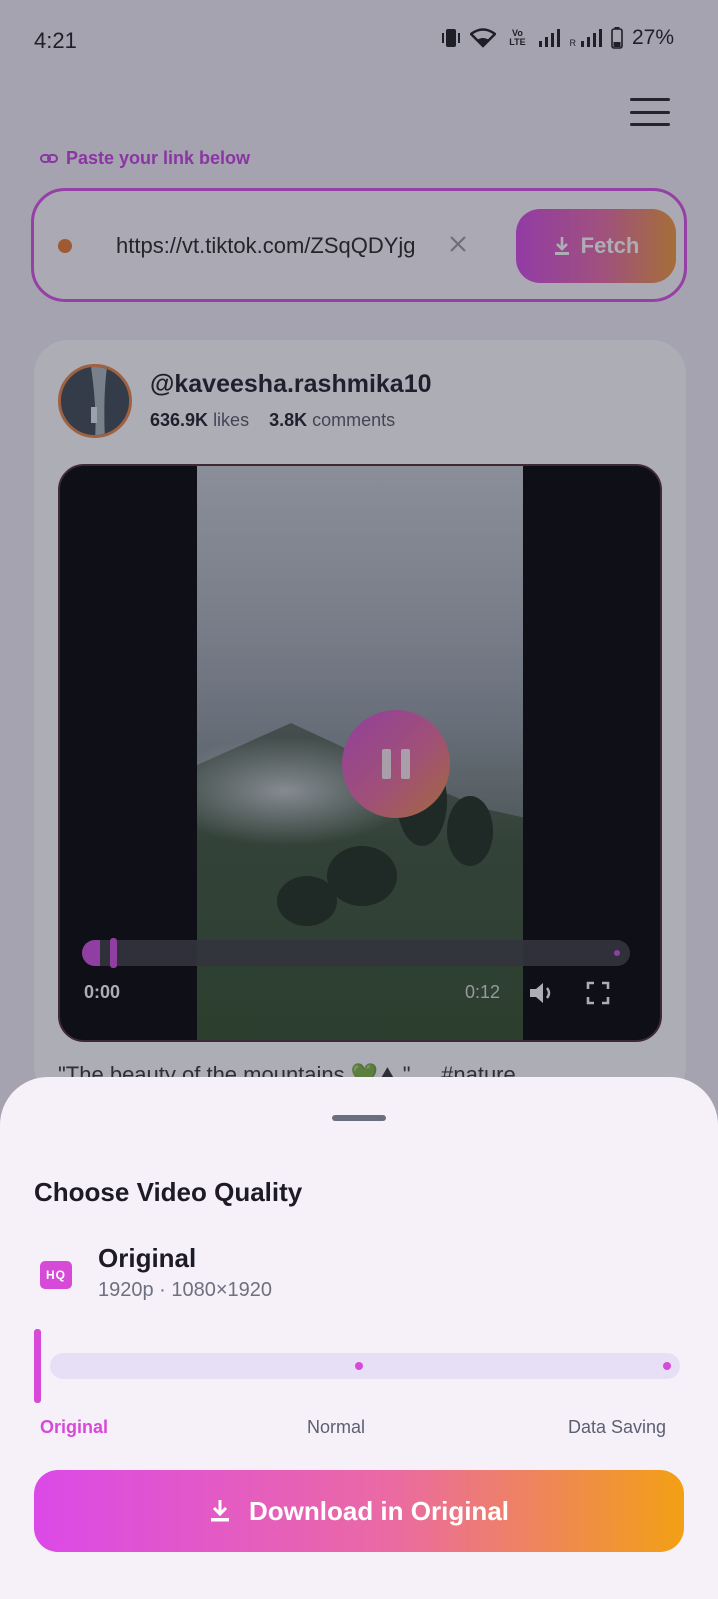  What do you see at coordinates (56, 1275) in the screenshot?
I see `hq-icon: HQ` at bounding box center [56, 1275].